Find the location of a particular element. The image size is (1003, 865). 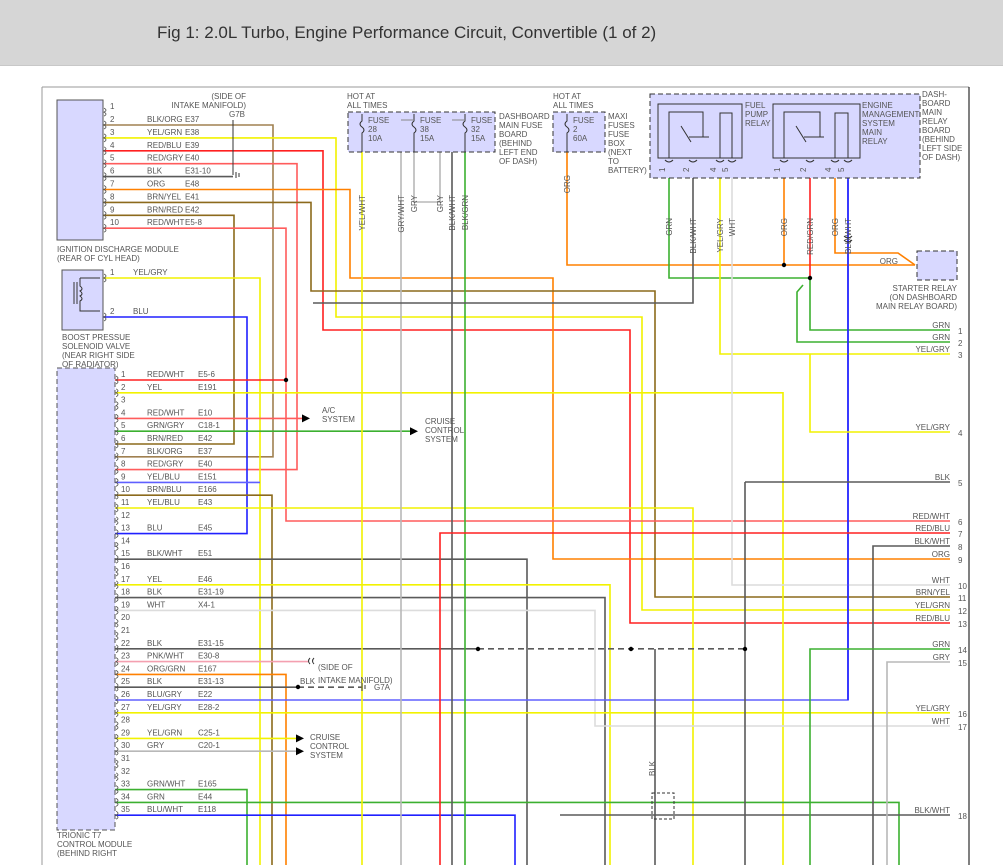

wire-color-label: RED/BLU is located at coordinates (932, 618).